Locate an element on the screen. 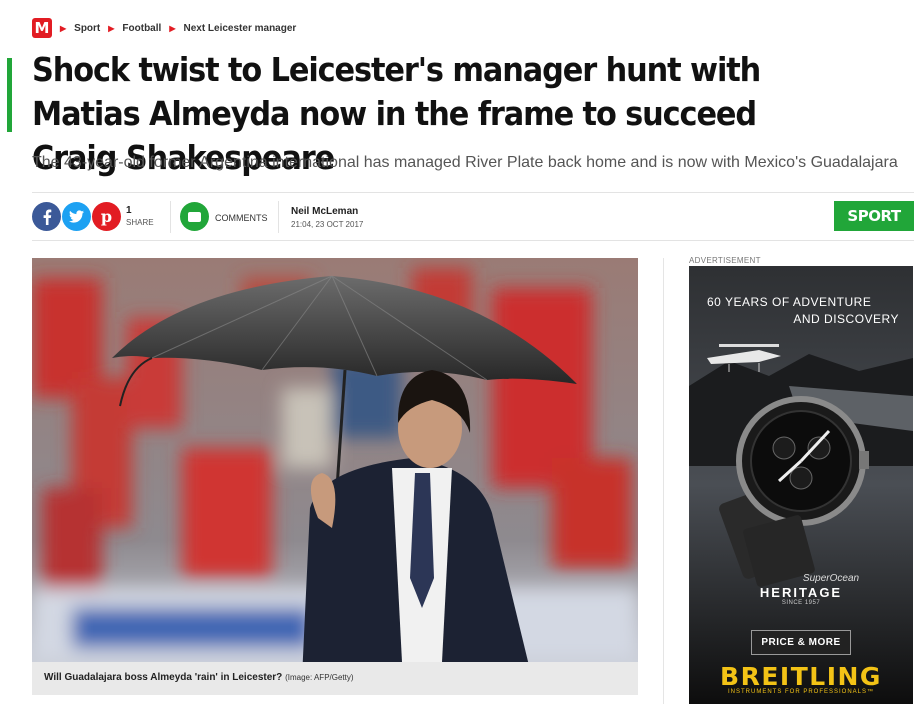 This screenshot has height=704, width=919. author-name: Neil McLeman is located at coordinates (324, 211).